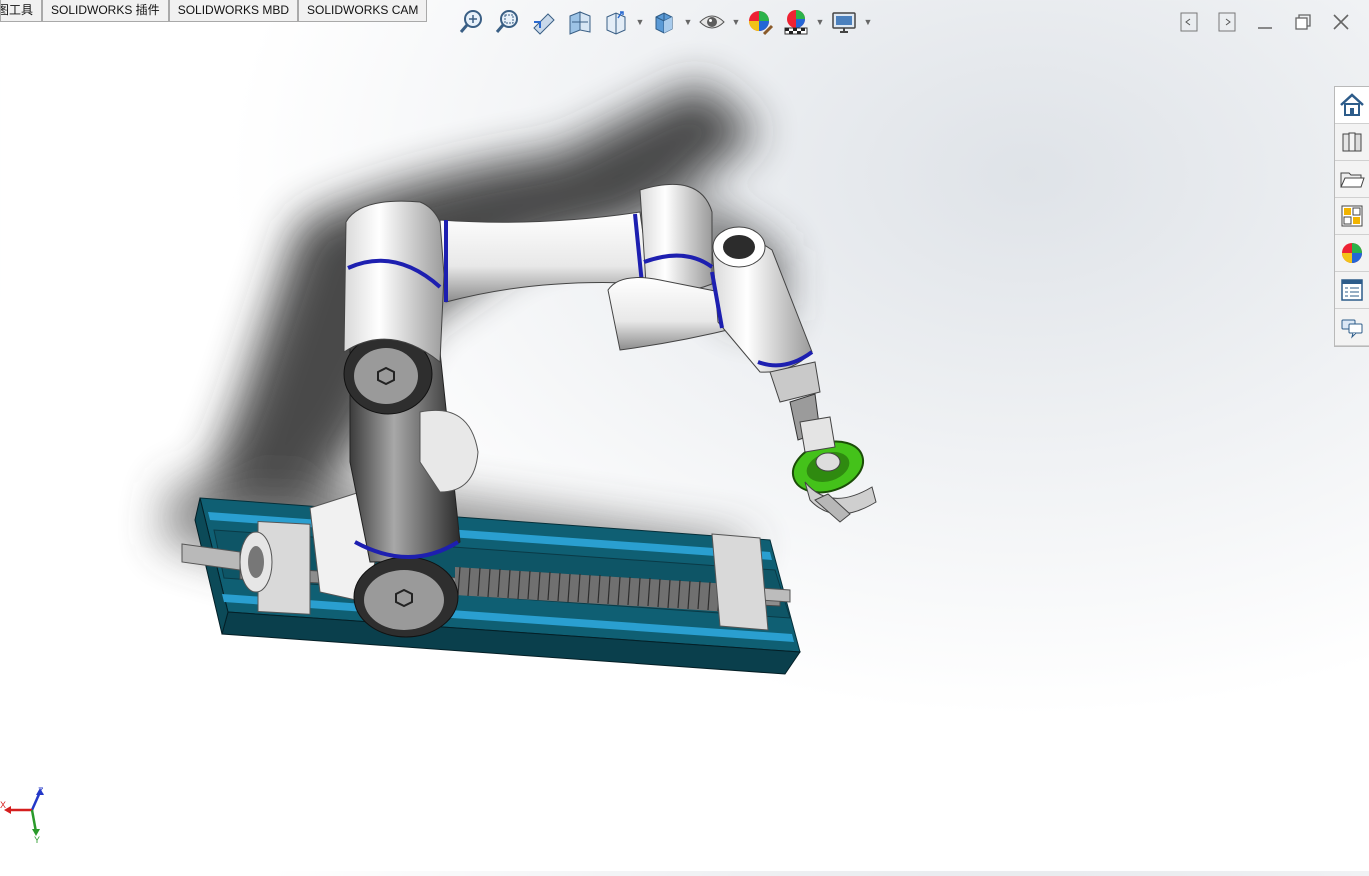  I want to click on minimize-icon, so click(1265, 22).